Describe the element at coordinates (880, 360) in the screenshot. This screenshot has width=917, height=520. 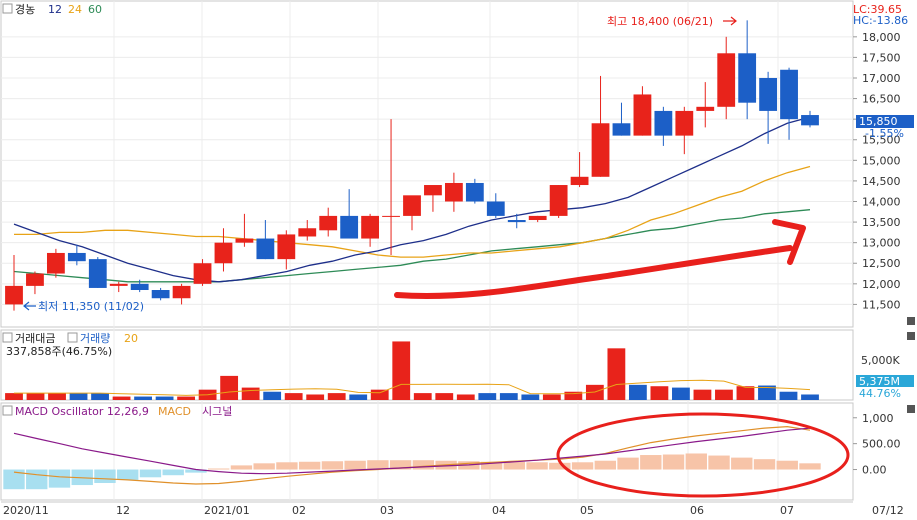
I see `volume-tick: 5,000K` at that location.